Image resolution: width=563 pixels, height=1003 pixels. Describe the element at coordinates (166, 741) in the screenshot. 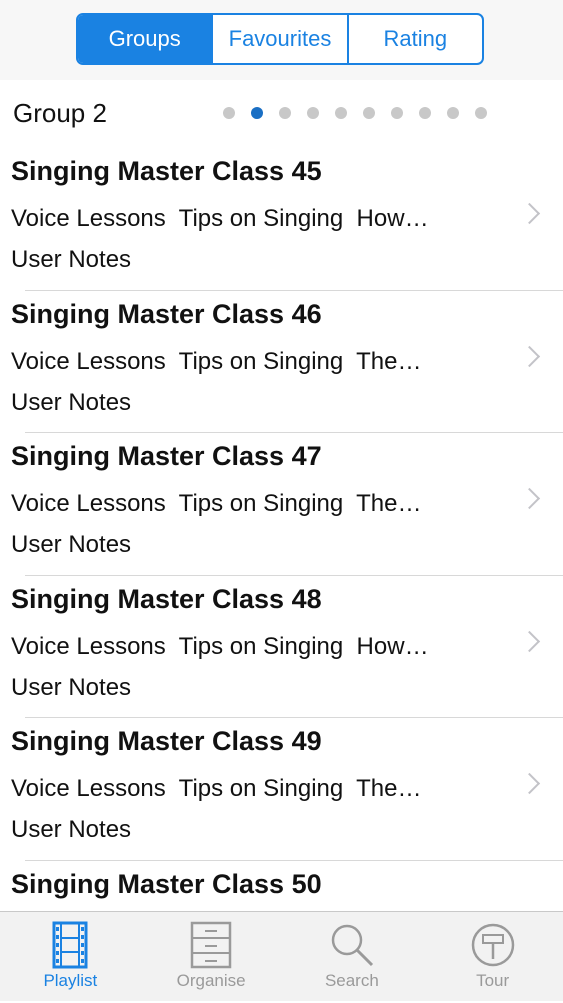

I see `item-title: Singing Master Class 49` at that location.